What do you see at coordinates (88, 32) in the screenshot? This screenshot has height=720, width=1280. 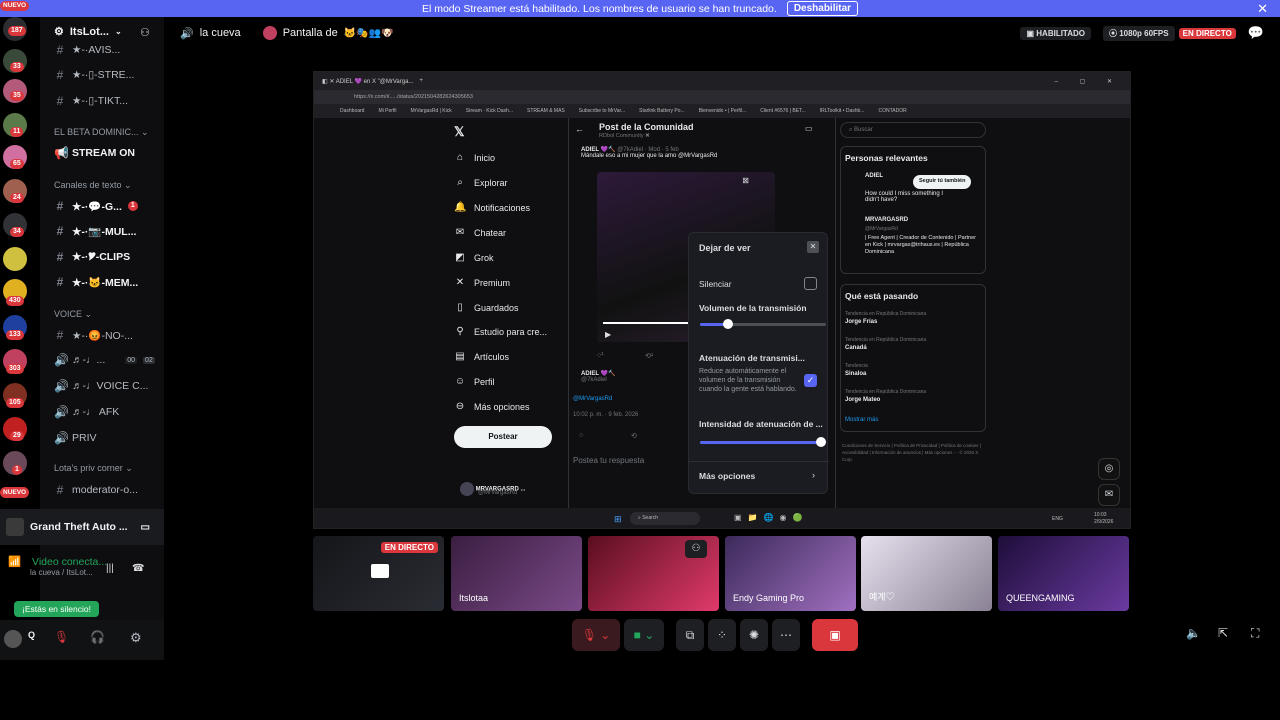 I see `server-header: ⚙ ItsLot... ⌄` at bounding box center [88, 32].